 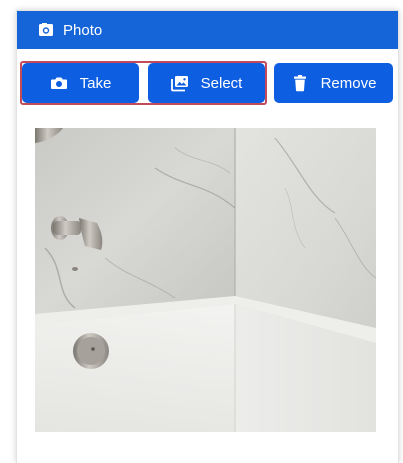 What do you see at coordinates (300, 83) in the screenshot?
I see `trash-icon` at bounding box center [300, 83].